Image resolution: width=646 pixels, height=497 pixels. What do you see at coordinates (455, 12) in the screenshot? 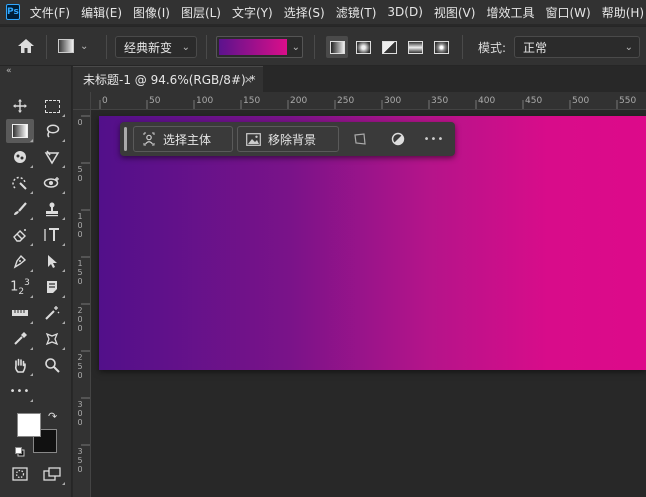
I see `menu-view: 视图(V)` at bounding box center [455, 12].